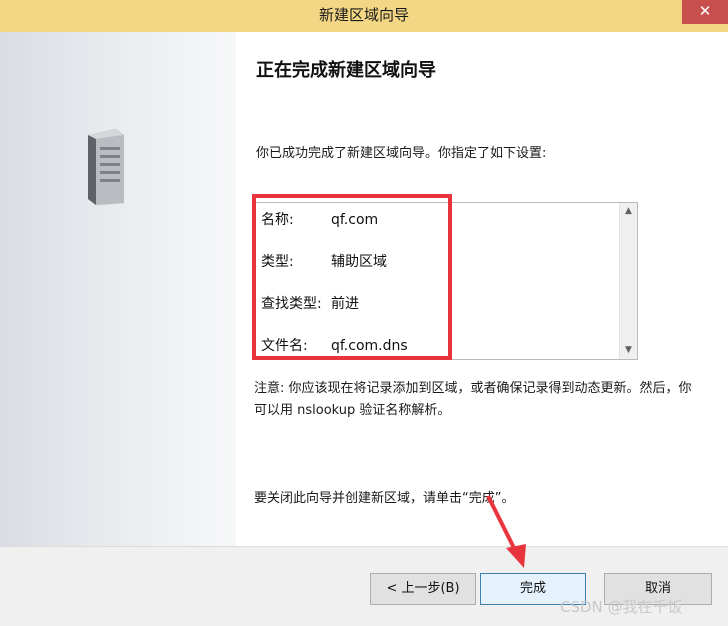  I want to click on scroll-up-icon: ▲, so click(628, 211).